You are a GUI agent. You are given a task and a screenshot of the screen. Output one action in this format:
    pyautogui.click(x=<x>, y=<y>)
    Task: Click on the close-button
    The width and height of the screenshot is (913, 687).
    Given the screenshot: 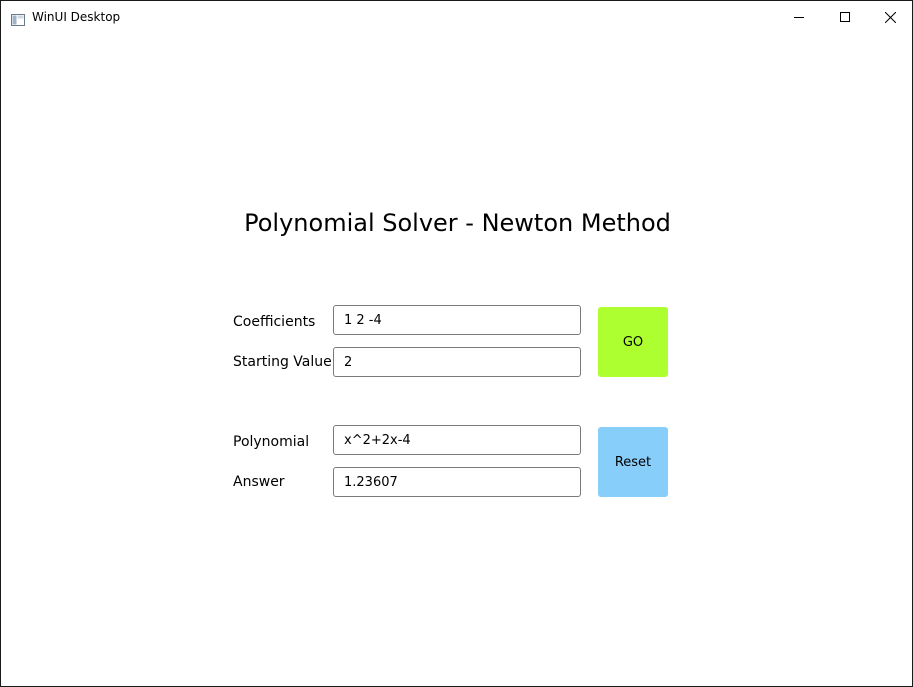 What is the action you would take?
    pyautogui.click(x=890, y=17)
    